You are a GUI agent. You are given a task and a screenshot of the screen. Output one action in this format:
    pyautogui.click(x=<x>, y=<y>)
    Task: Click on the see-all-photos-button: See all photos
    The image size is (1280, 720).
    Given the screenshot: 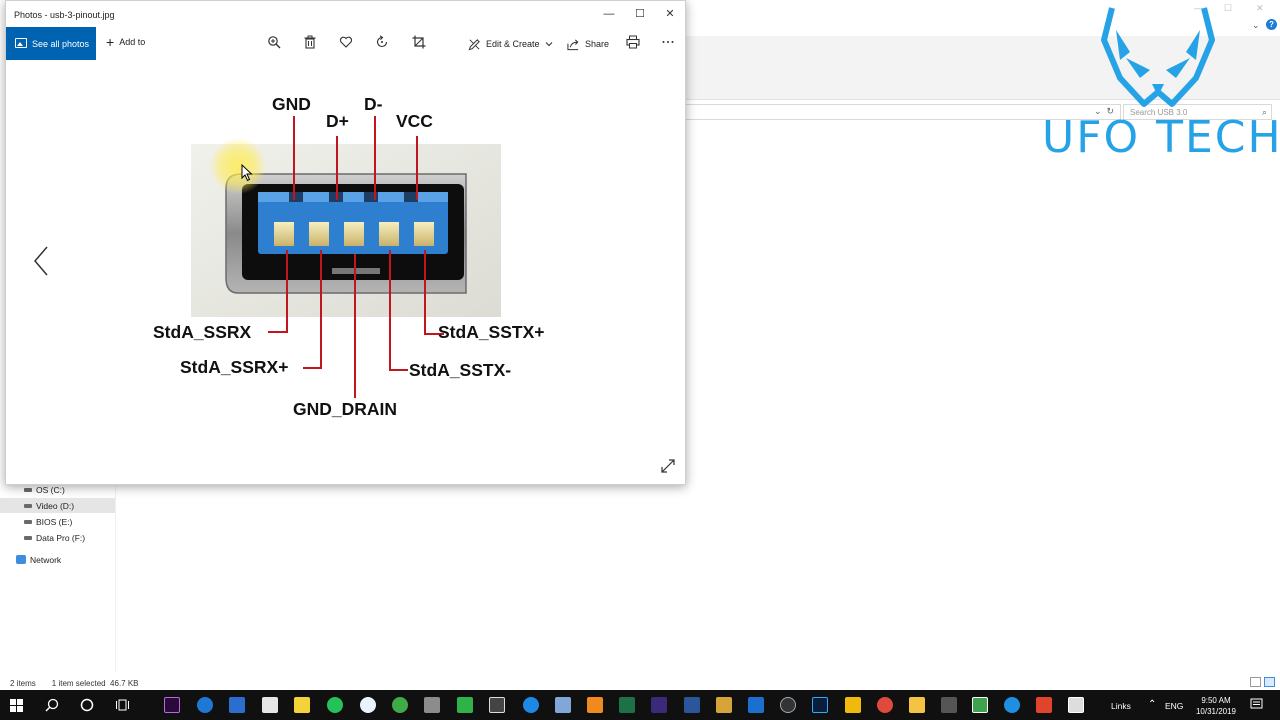 What is the action you would take?
    pyautogui.click(x=51, y=43)
    